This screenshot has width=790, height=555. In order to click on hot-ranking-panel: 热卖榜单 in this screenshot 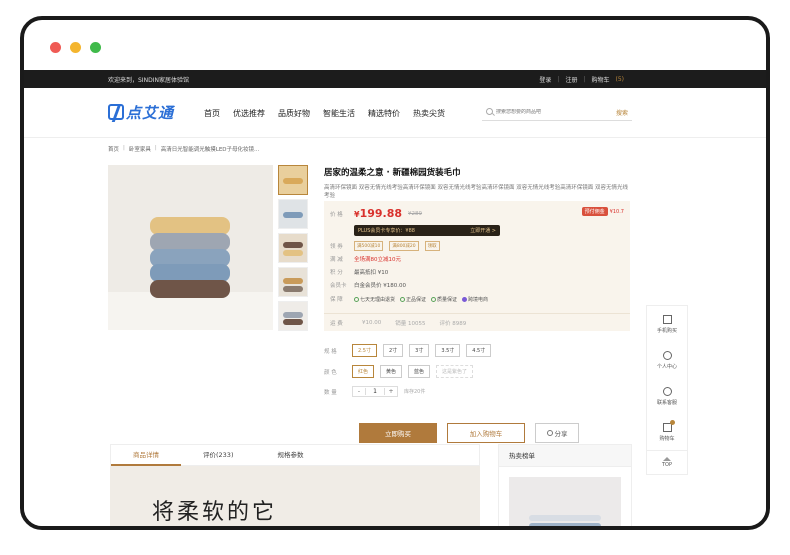, I will do `click(565, 485)`.